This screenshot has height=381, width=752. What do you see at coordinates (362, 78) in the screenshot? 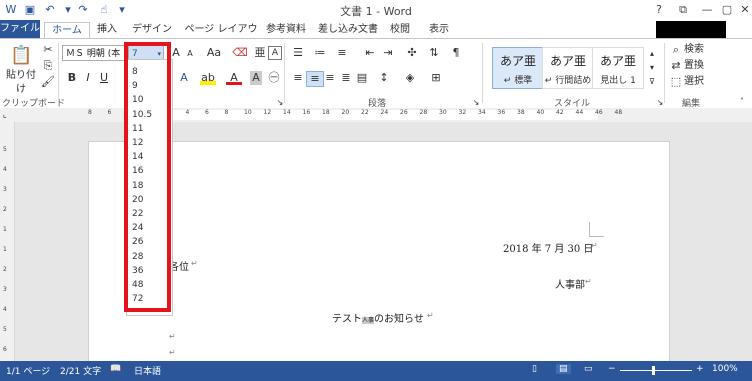
I see `distributed-icon: ▤` at bounding box center [362, 78].